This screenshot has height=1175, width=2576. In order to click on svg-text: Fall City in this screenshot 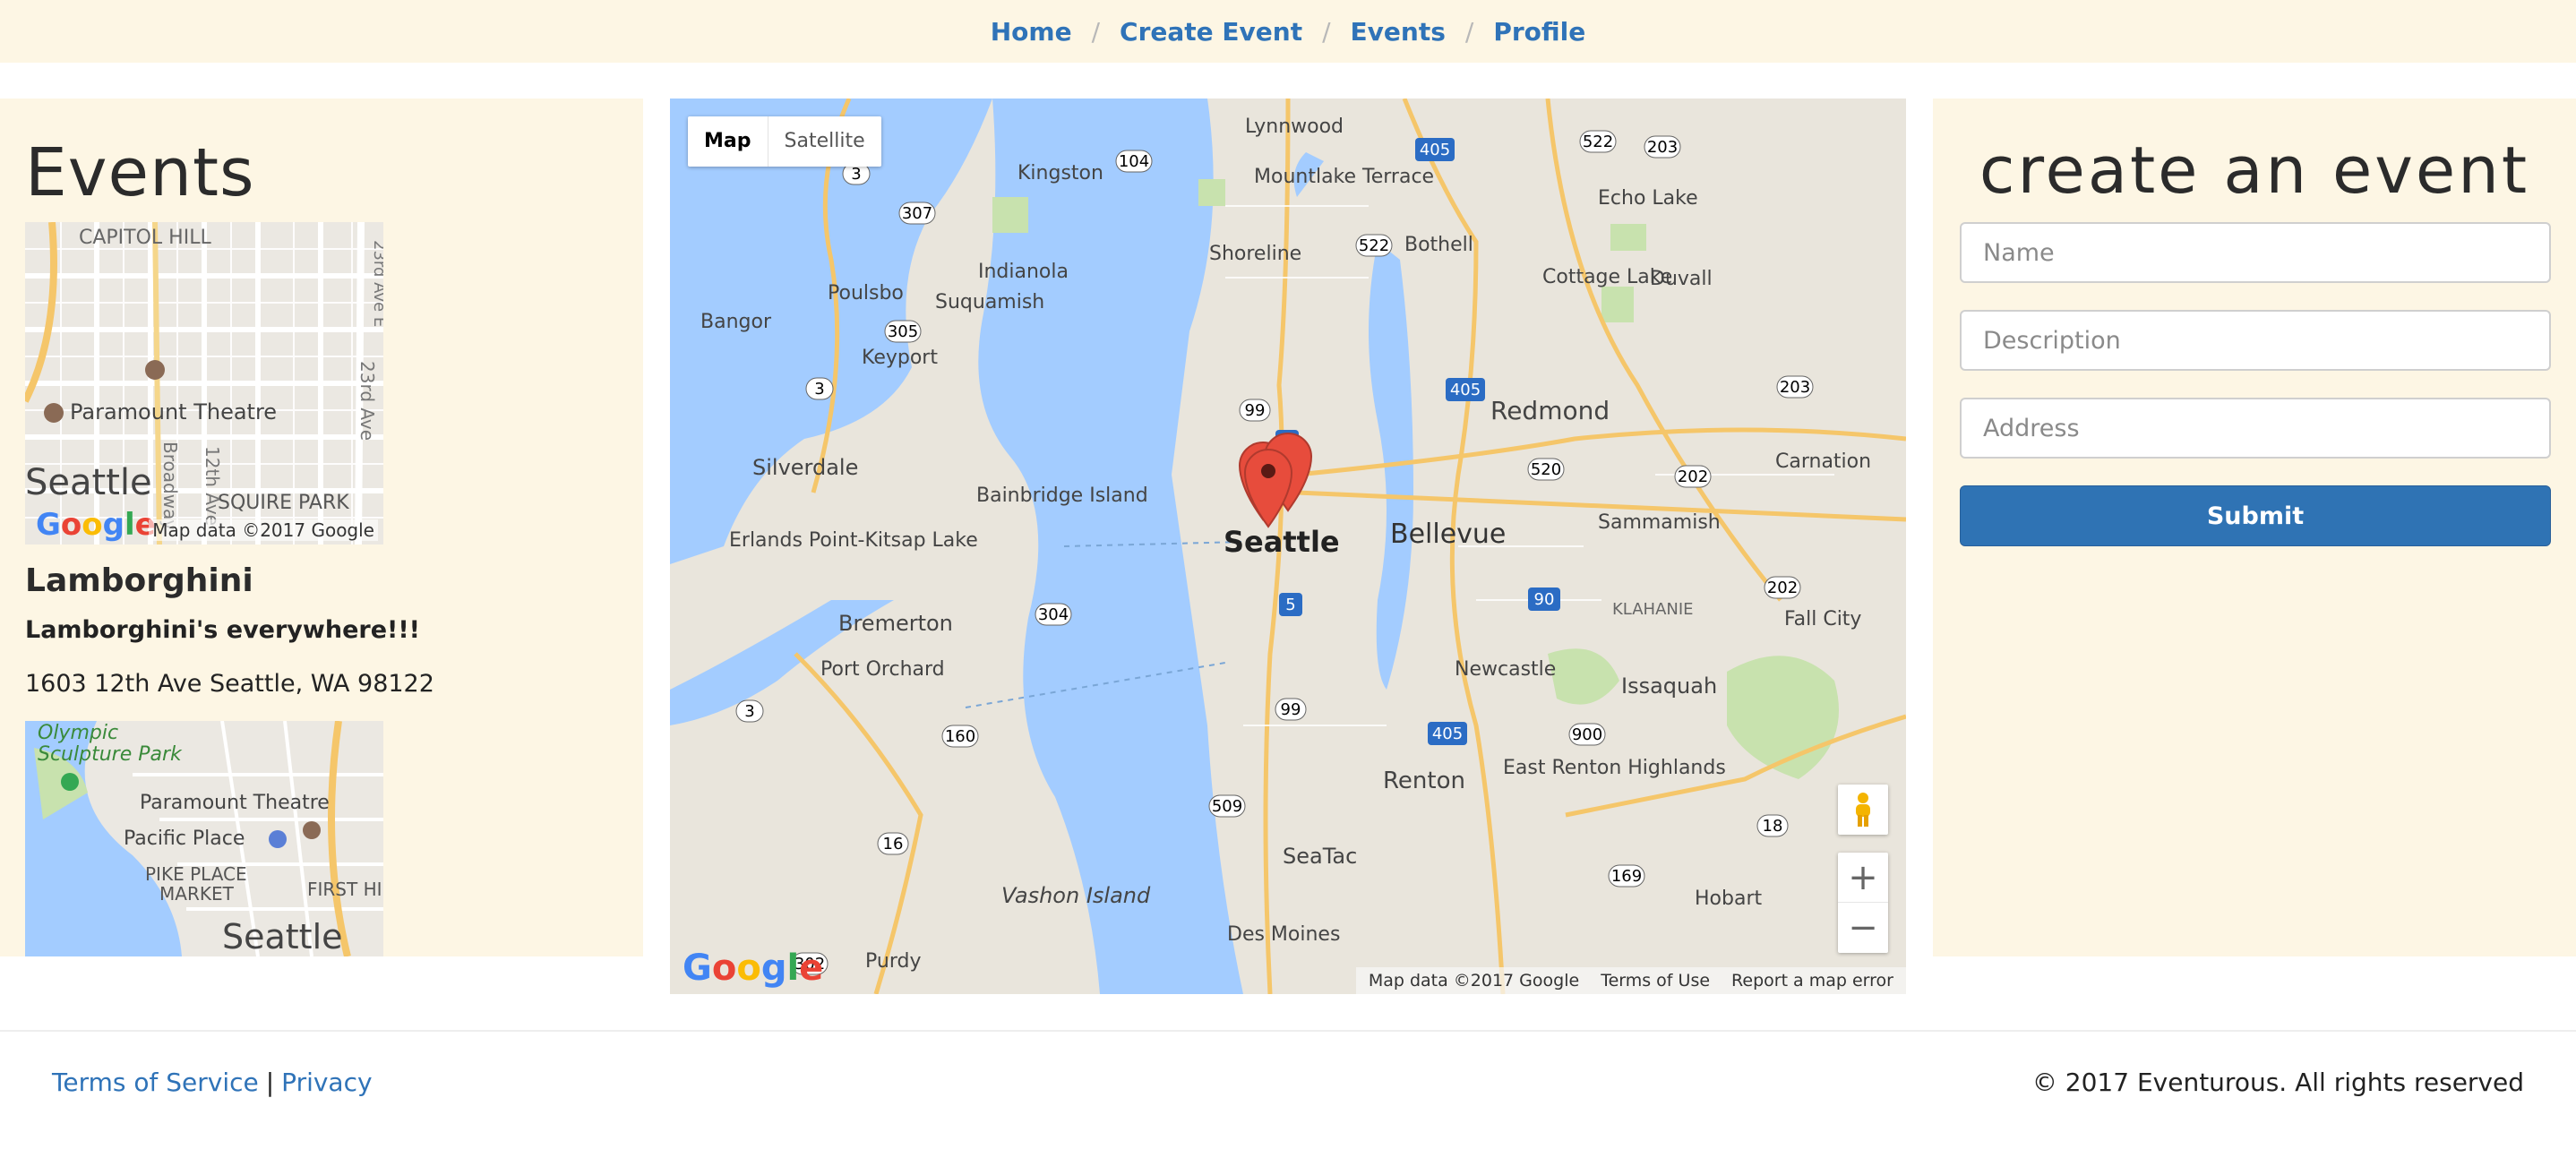, I will do `click(1822, 619)`.